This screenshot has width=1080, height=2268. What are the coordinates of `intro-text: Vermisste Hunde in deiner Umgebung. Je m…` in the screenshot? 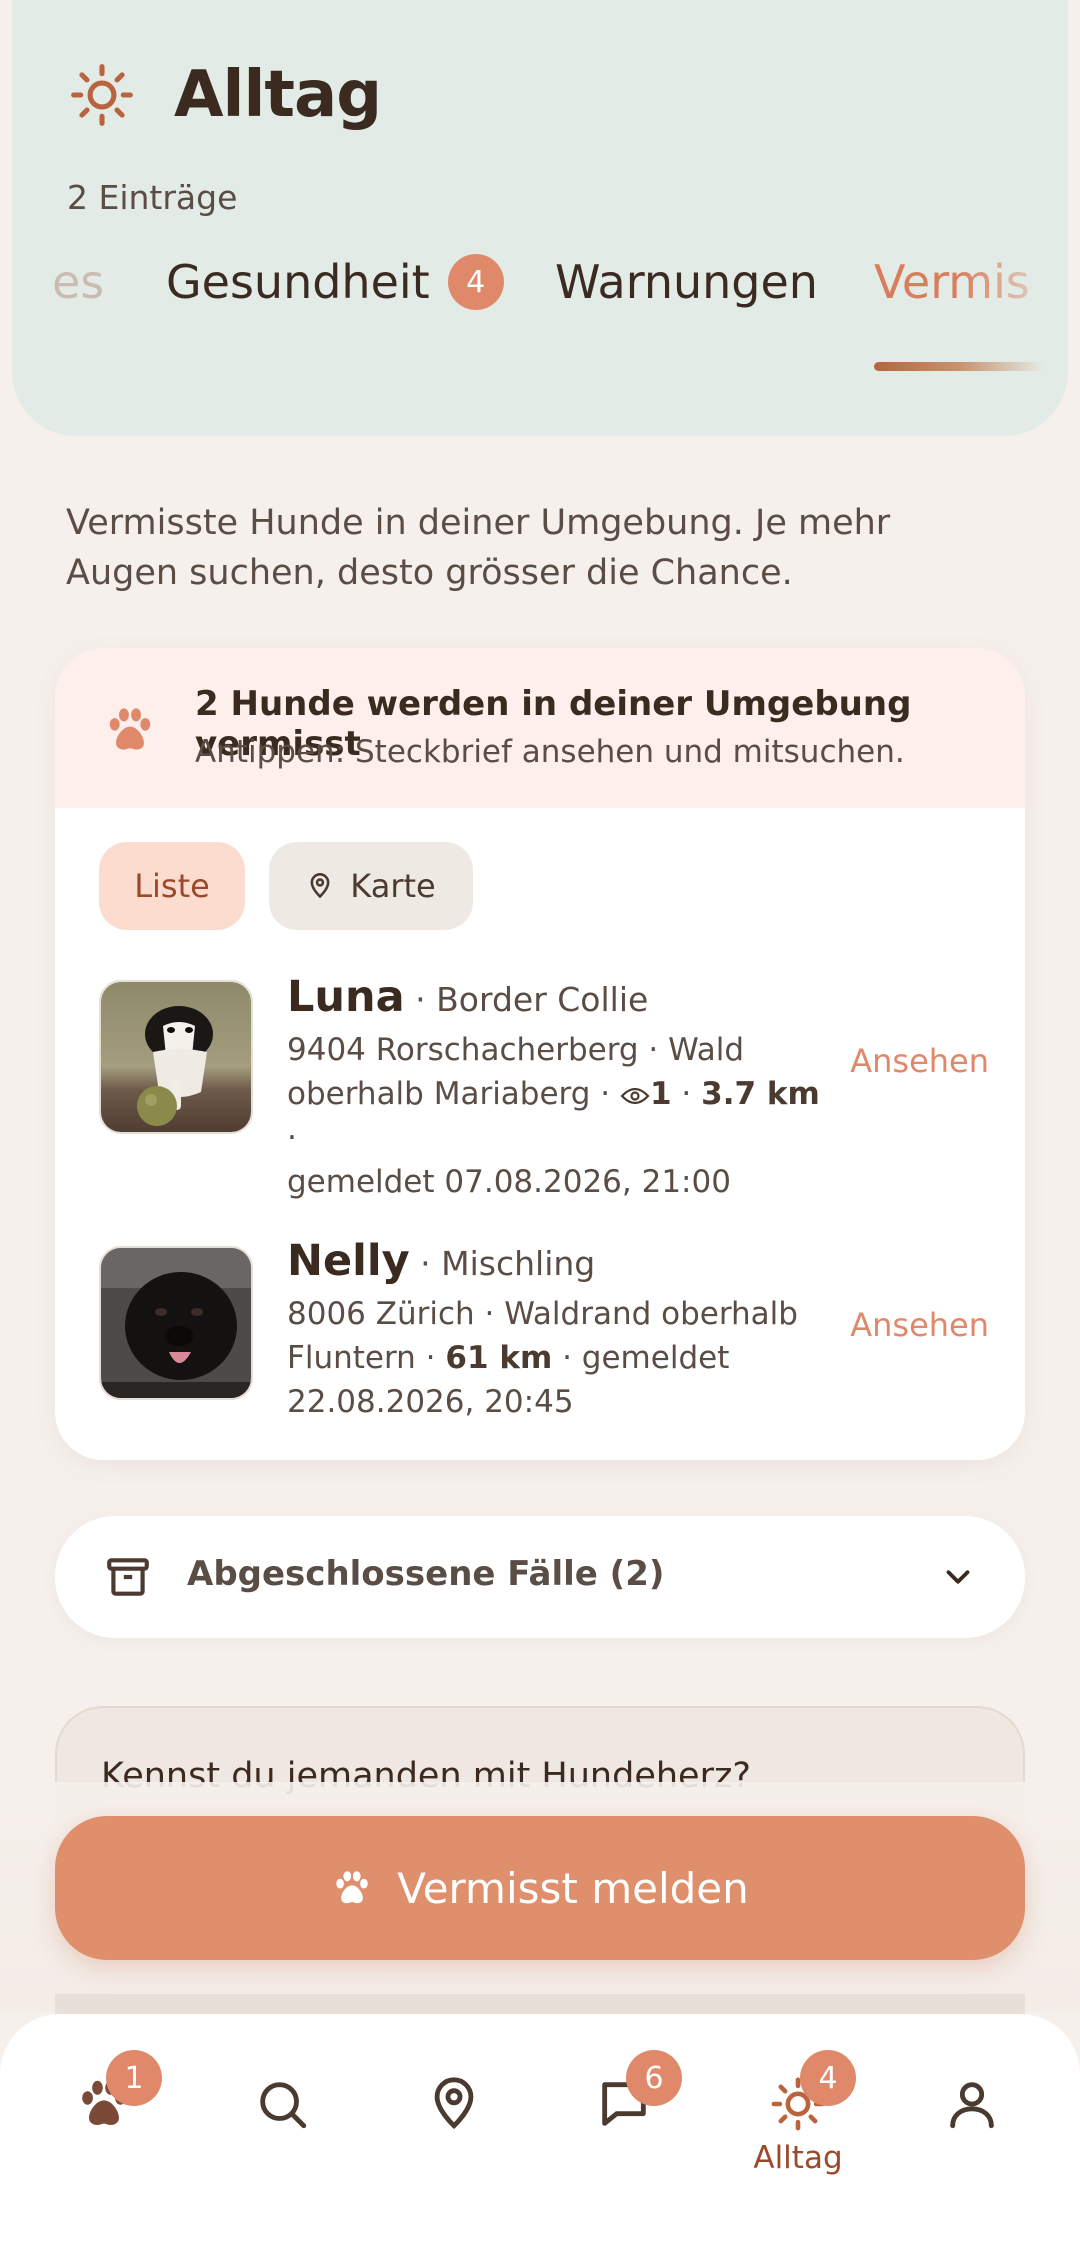 It's located at (478, 548).